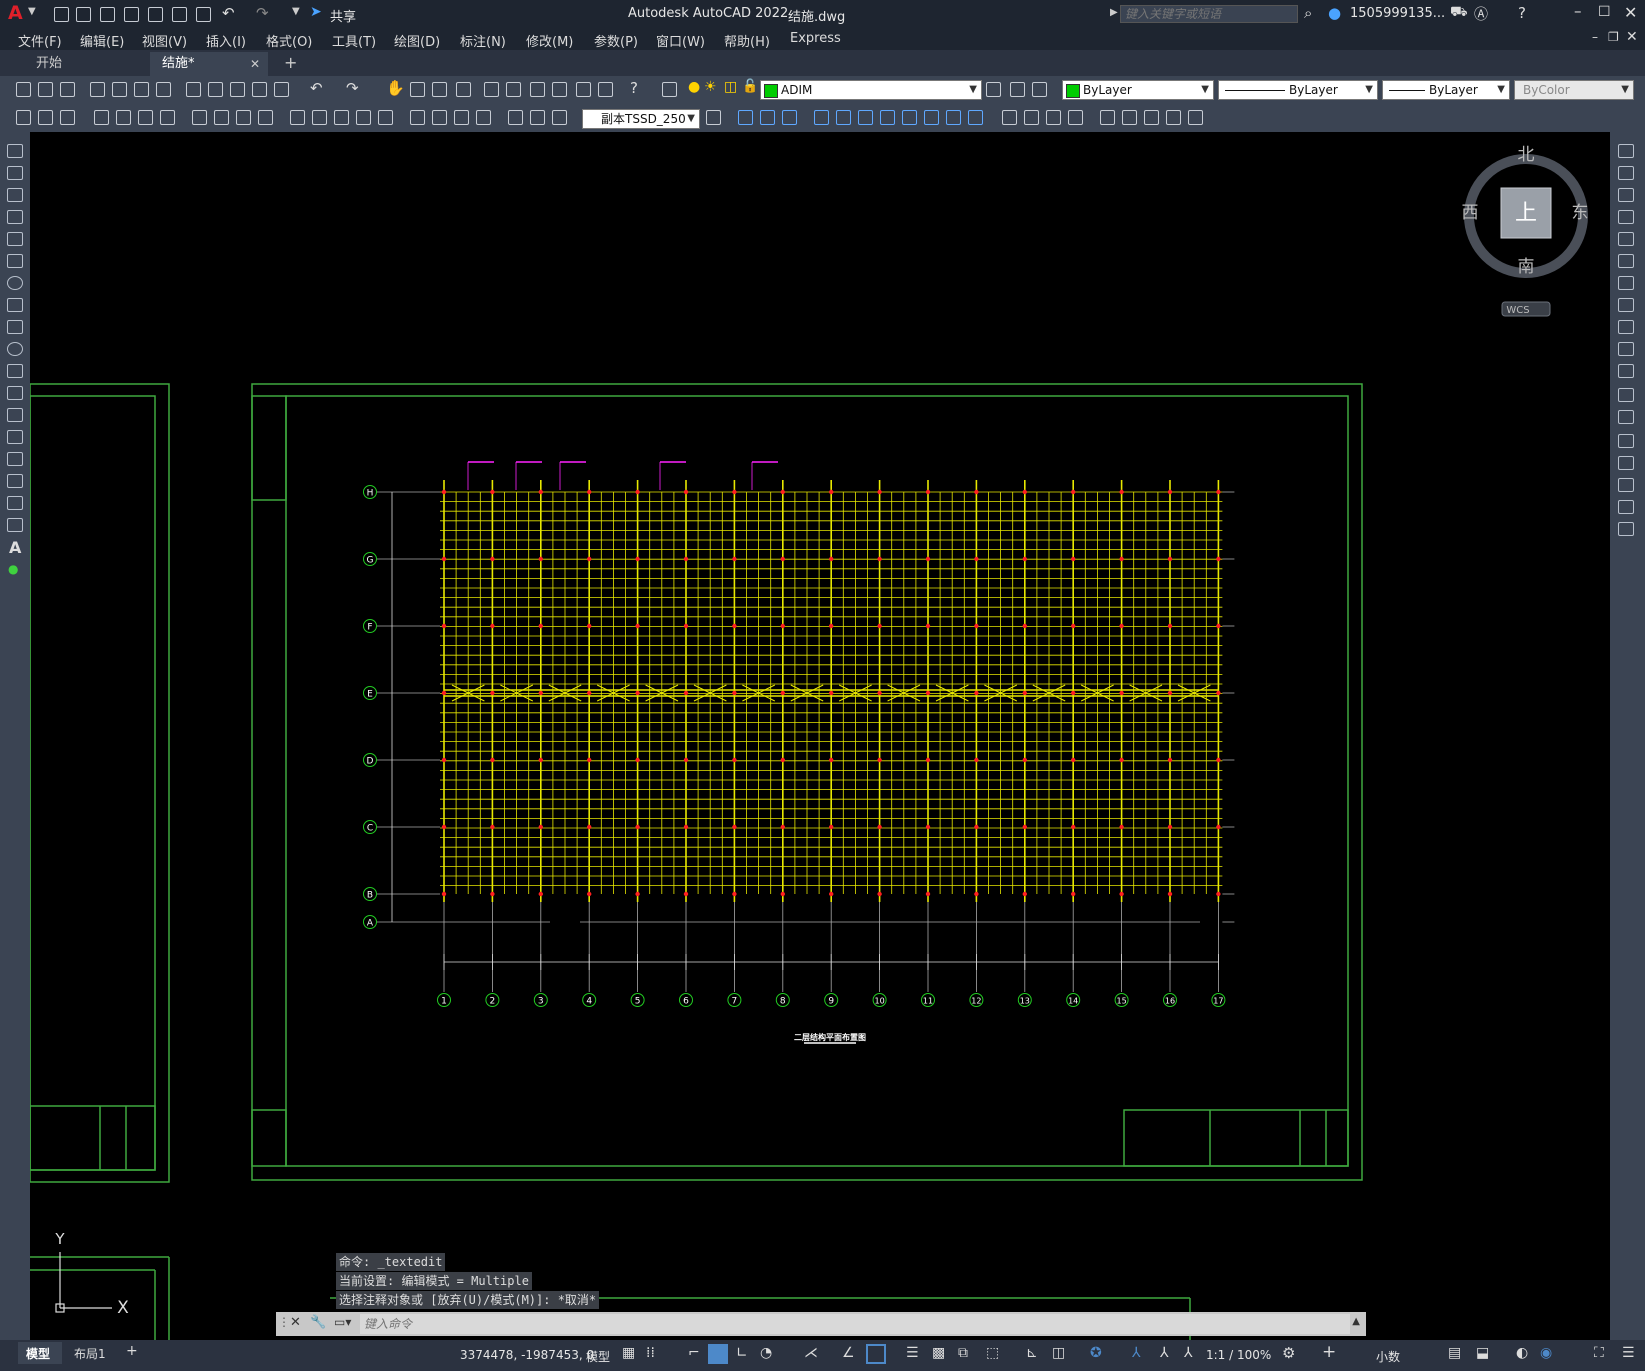  Describe the element at coordinates (1613, 37) in the screenshot. I see `doc-restore-icon: ❐` at that location.